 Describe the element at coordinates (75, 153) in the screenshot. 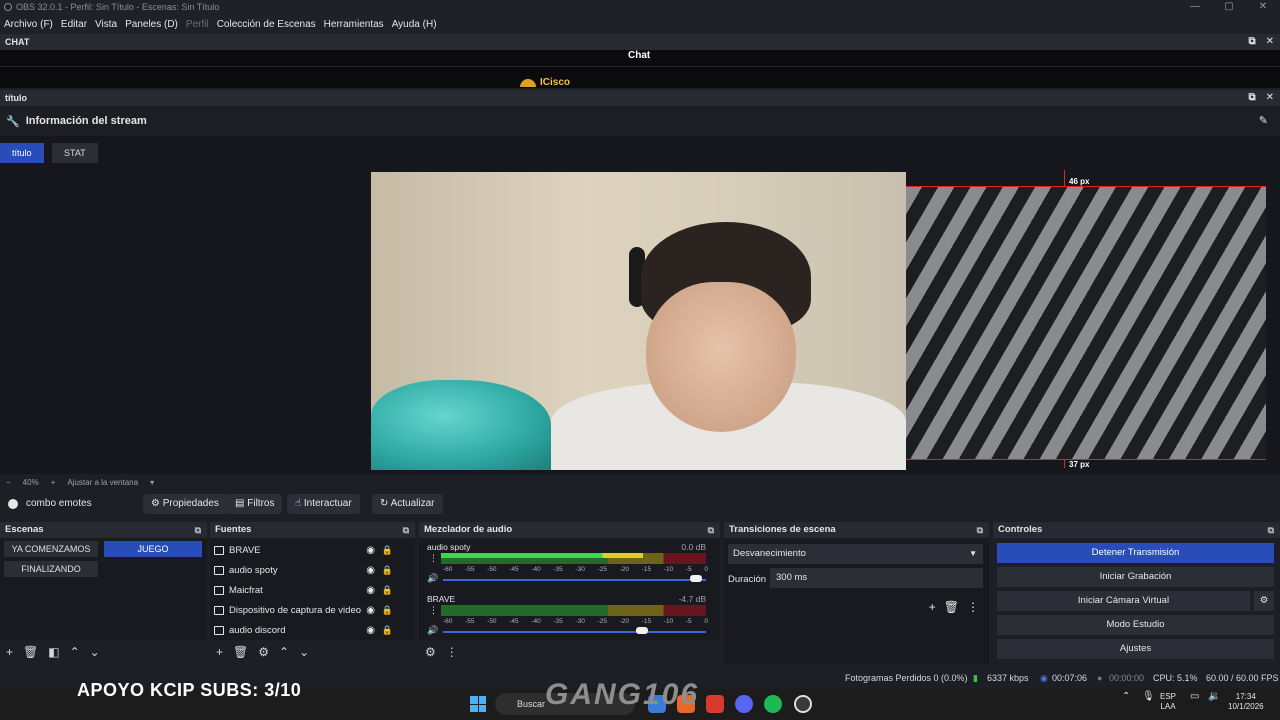

I see `tab-stat: STAT` at that location.